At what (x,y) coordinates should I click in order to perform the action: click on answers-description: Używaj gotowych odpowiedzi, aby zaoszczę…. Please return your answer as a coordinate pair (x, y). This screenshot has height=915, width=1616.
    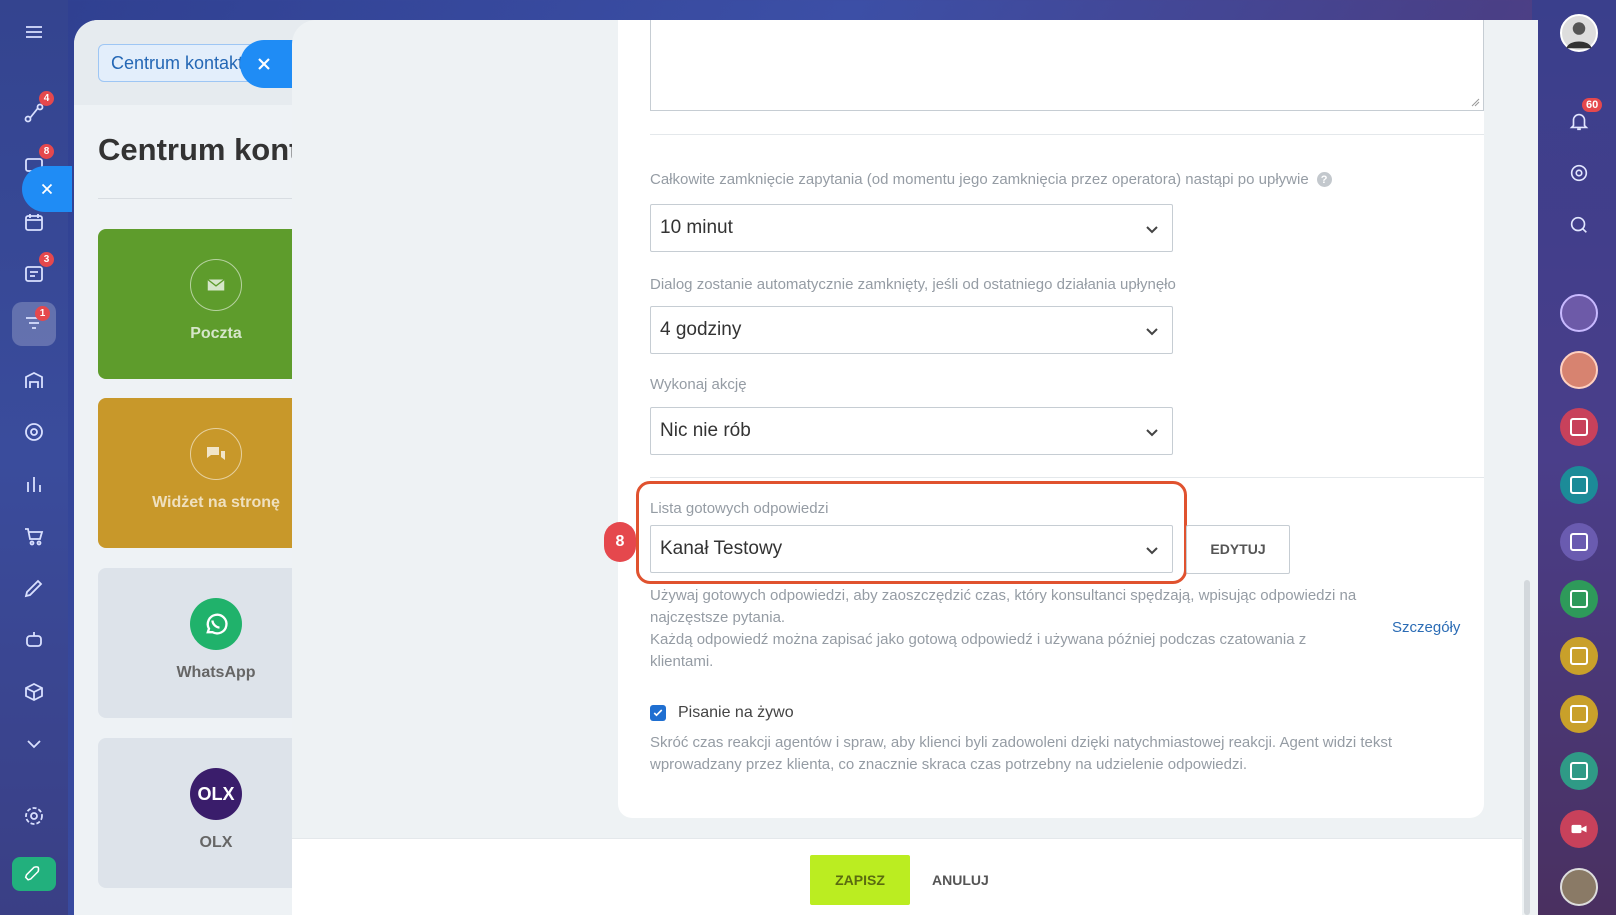
    Looking at the image, I should click on (1030, 629).